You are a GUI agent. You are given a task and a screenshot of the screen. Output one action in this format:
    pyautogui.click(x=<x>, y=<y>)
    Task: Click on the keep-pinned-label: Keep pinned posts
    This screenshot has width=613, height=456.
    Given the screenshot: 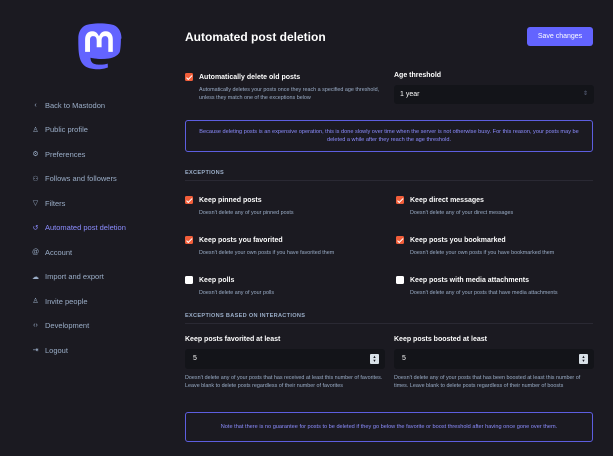 What is the action you would take?
    pyautogui.click(x=230, y=200)
    